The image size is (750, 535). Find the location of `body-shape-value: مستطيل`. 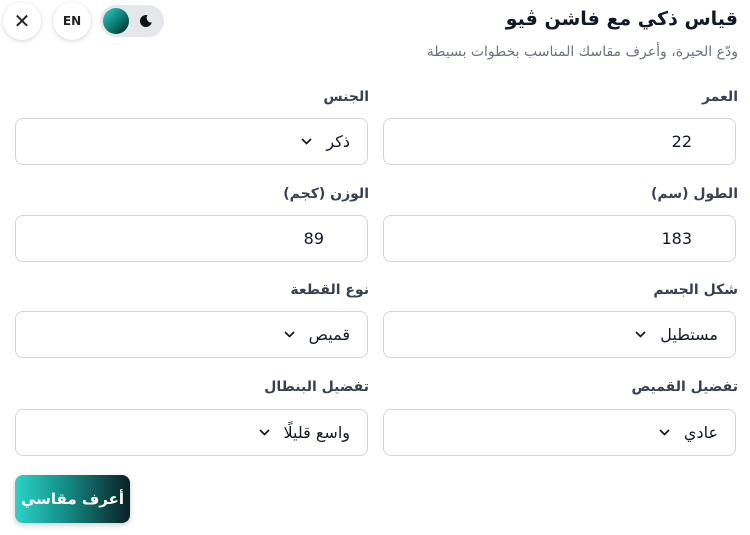

body-shape-value: مستطيل is located at coordinates (689, 334).